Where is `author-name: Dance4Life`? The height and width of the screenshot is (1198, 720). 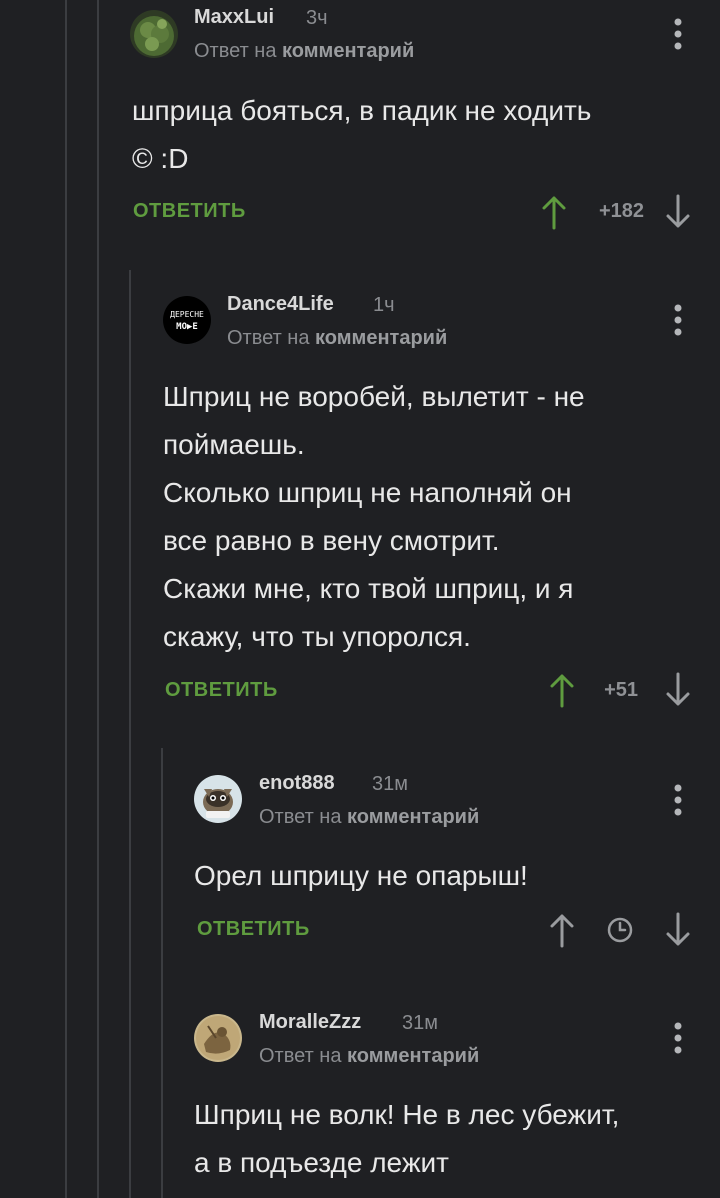 author-name: Dance4Life is located at coordinates (280, 304).